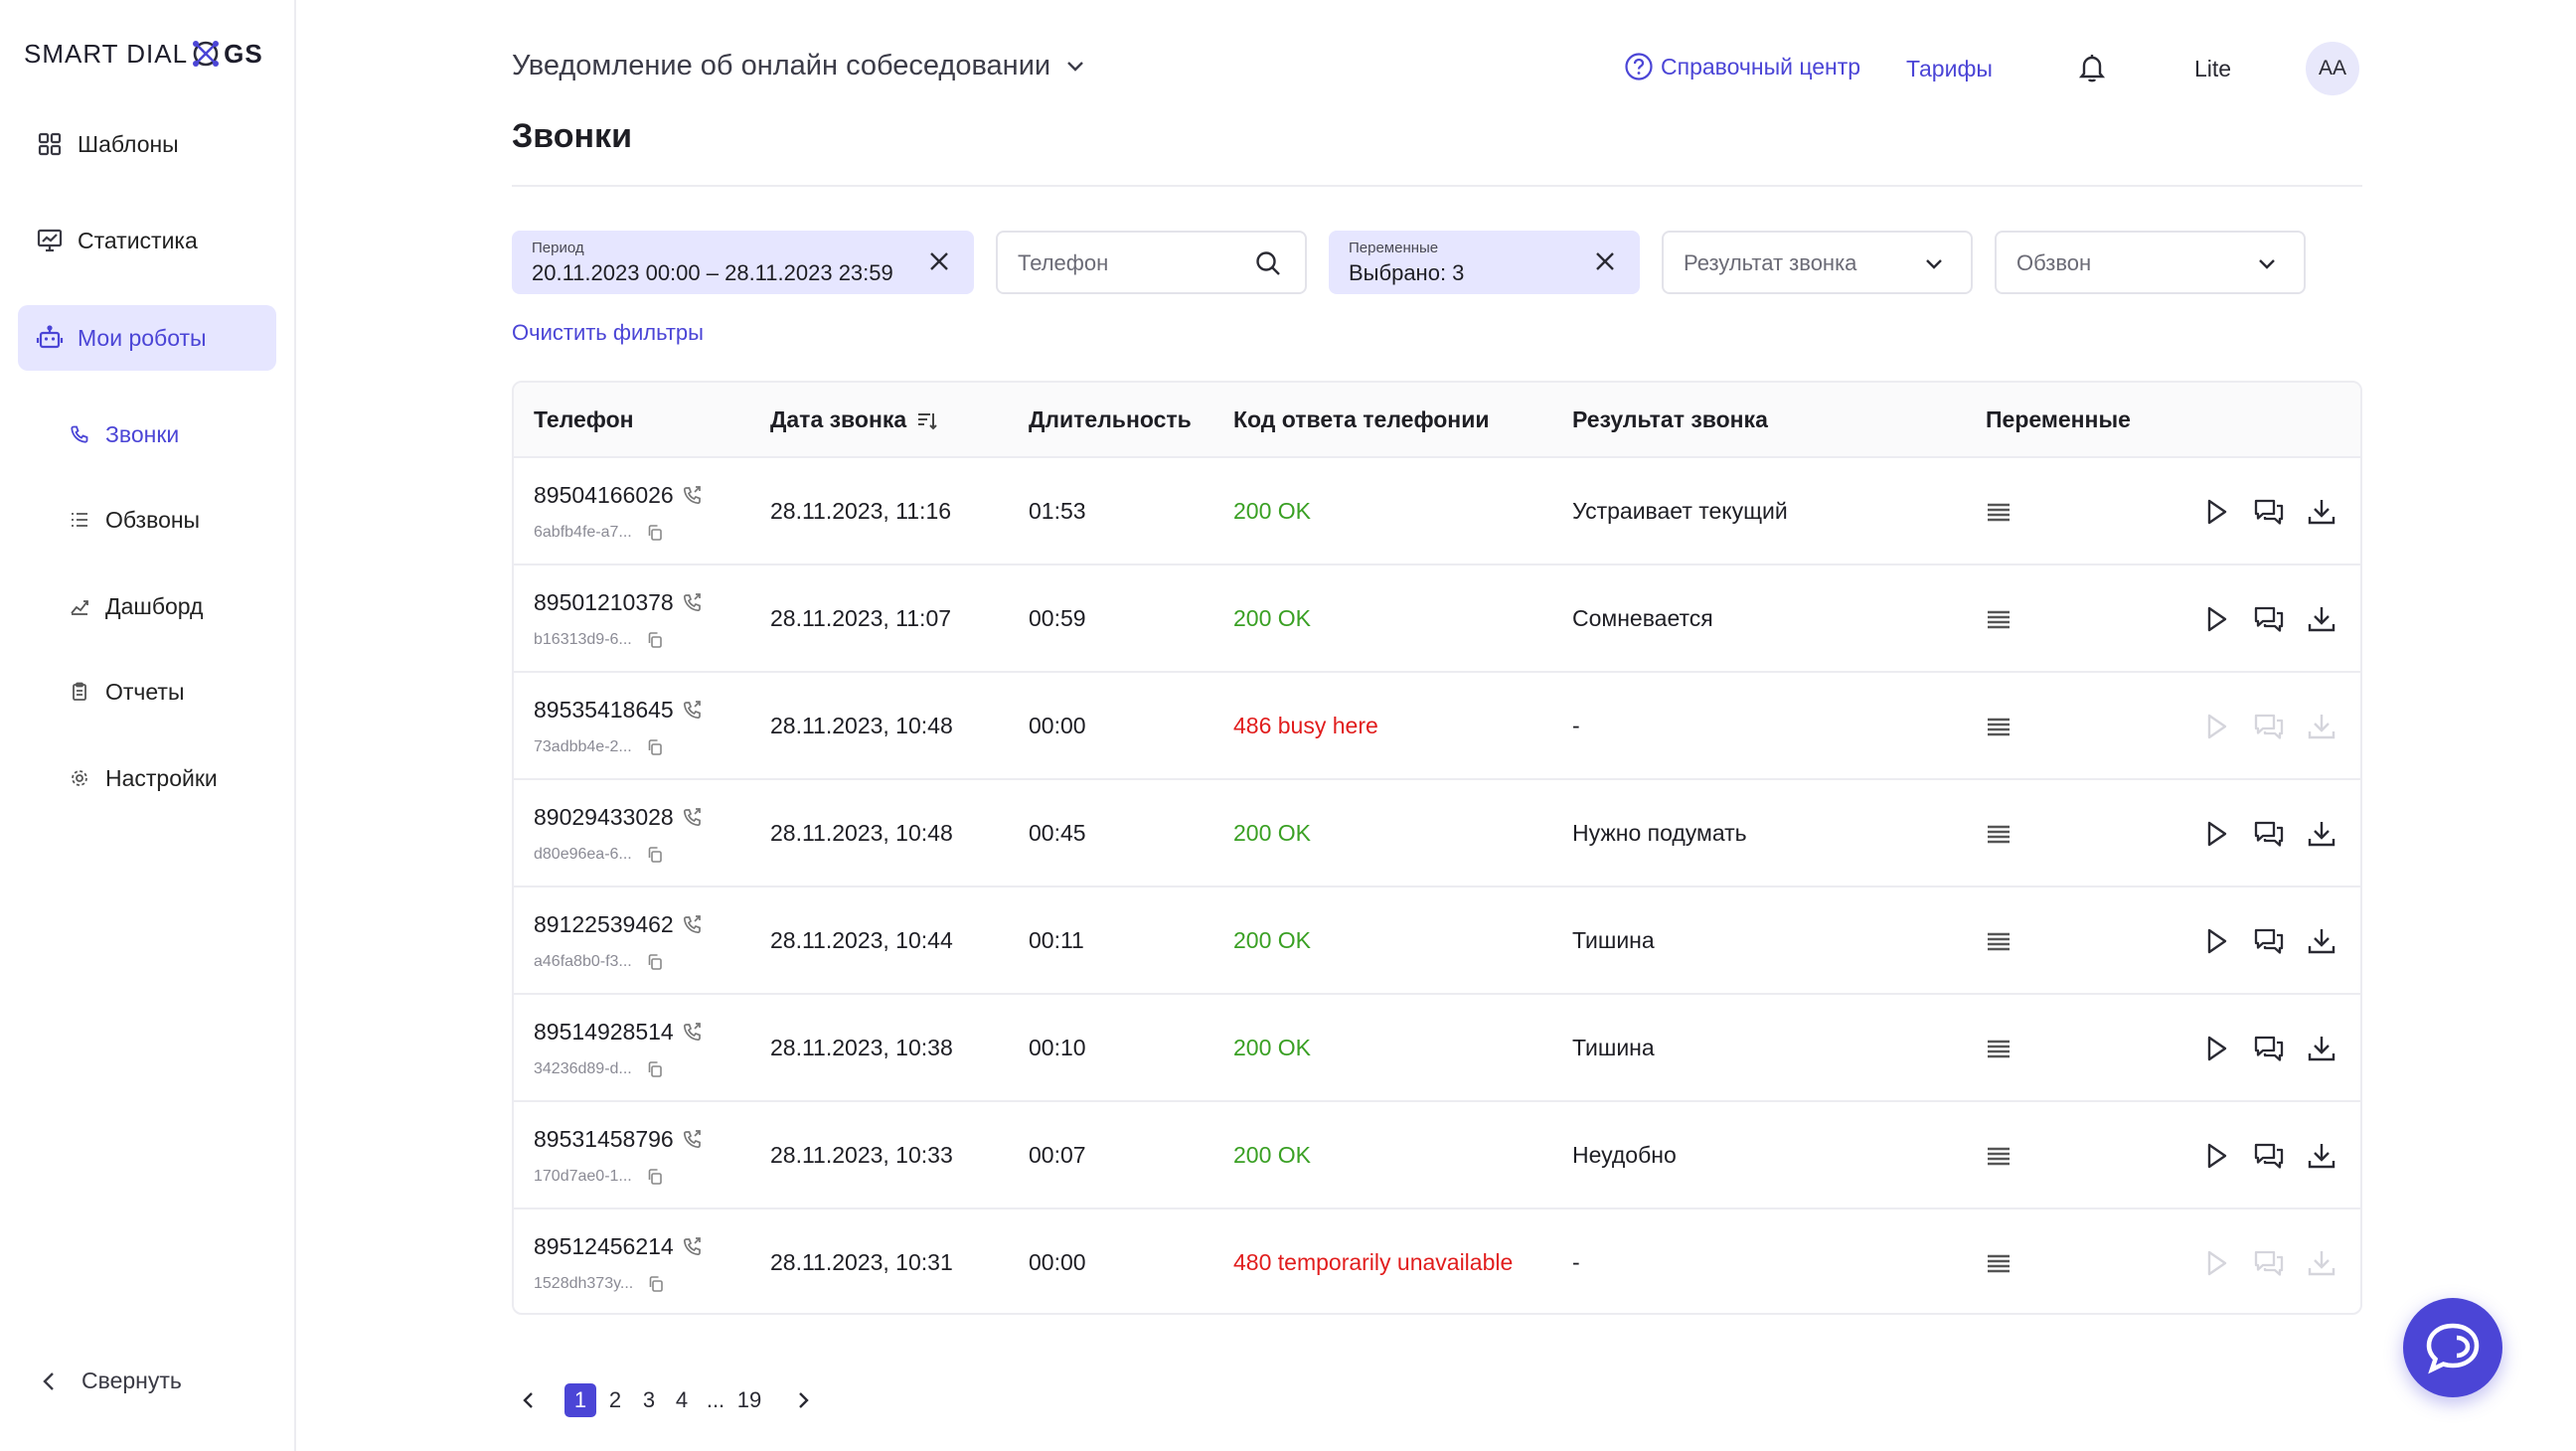 The image size is (2576, 1451). I want to click on variables-filter: Переменные Выбрано: 3, so click(1484, 263).